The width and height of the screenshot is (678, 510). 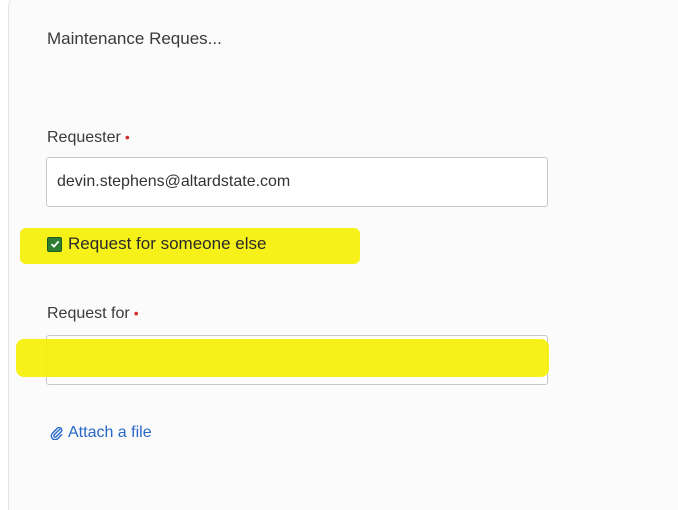 I want to click on paperclip-icon, so click(x=56, y=433).